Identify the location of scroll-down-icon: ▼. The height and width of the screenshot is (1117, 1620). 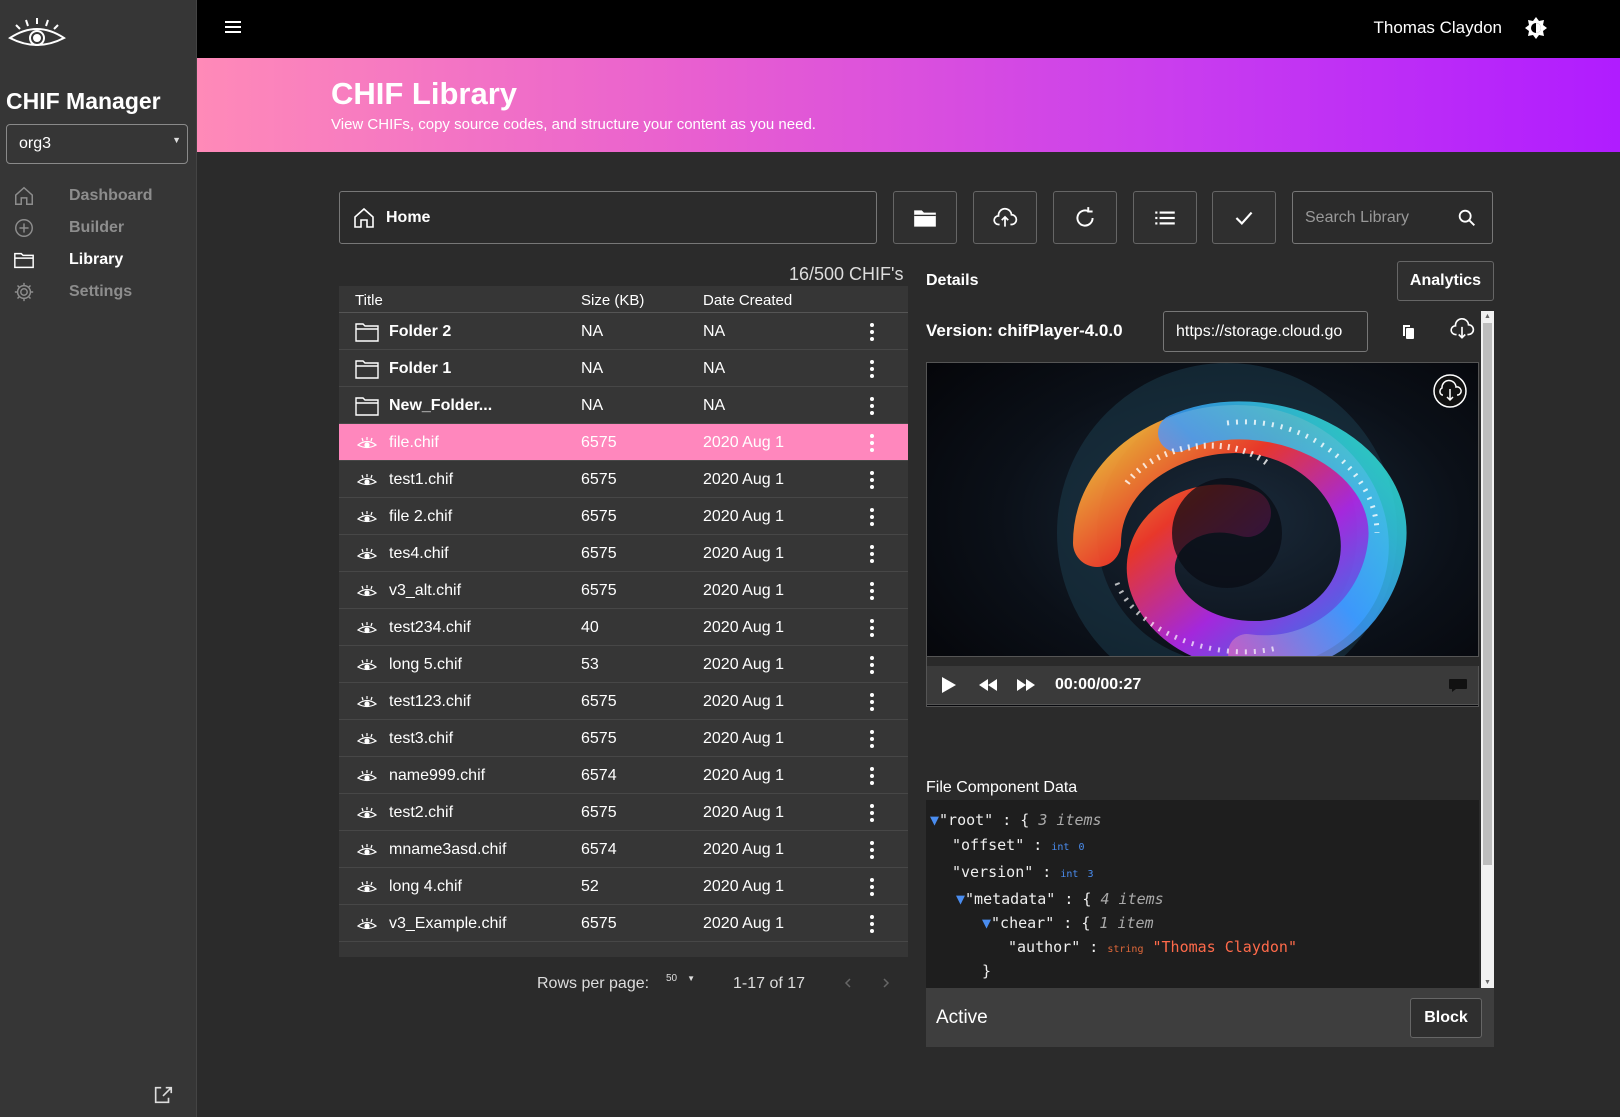
(1487, 982).